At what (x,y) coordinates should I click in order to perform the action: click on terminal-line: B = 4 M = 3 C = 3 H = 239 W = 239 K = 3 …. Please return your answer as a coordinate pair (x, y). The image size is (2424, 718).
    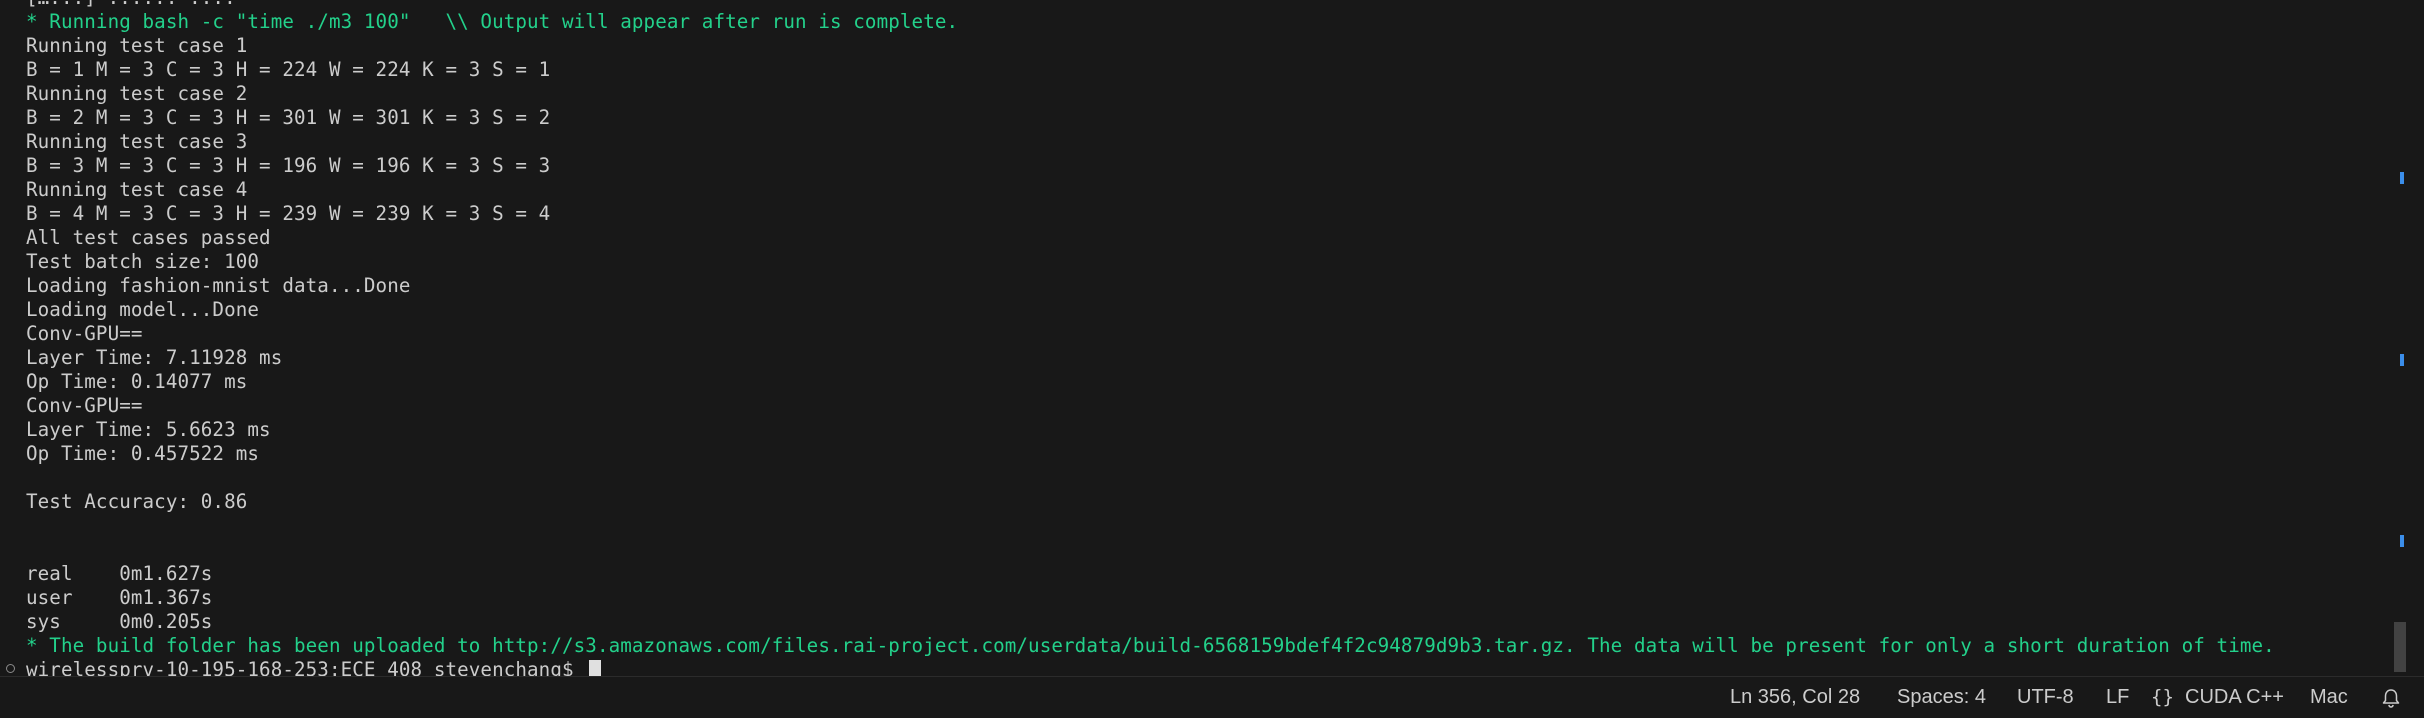
    Looking at the image, I should click on (288, 213).